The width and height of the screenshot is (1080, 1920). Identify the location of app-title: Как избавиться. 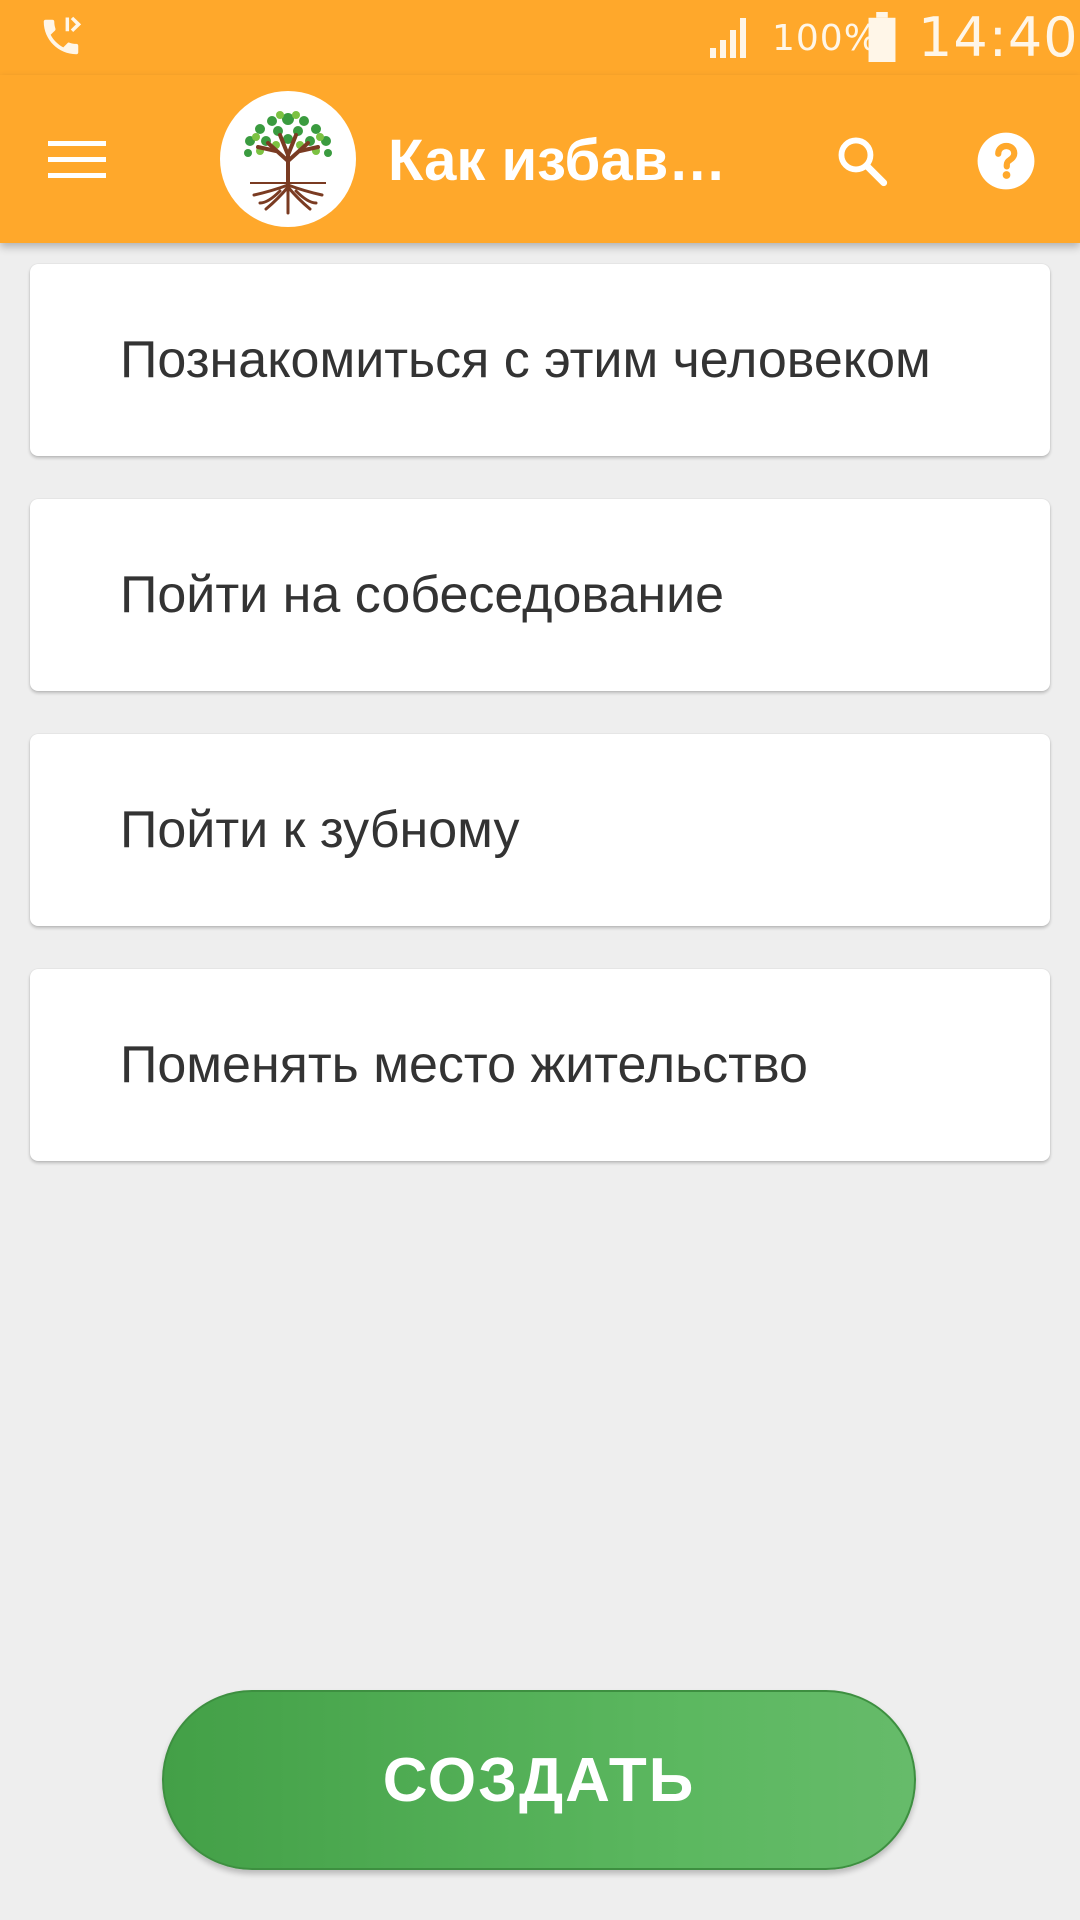
(573, 160).